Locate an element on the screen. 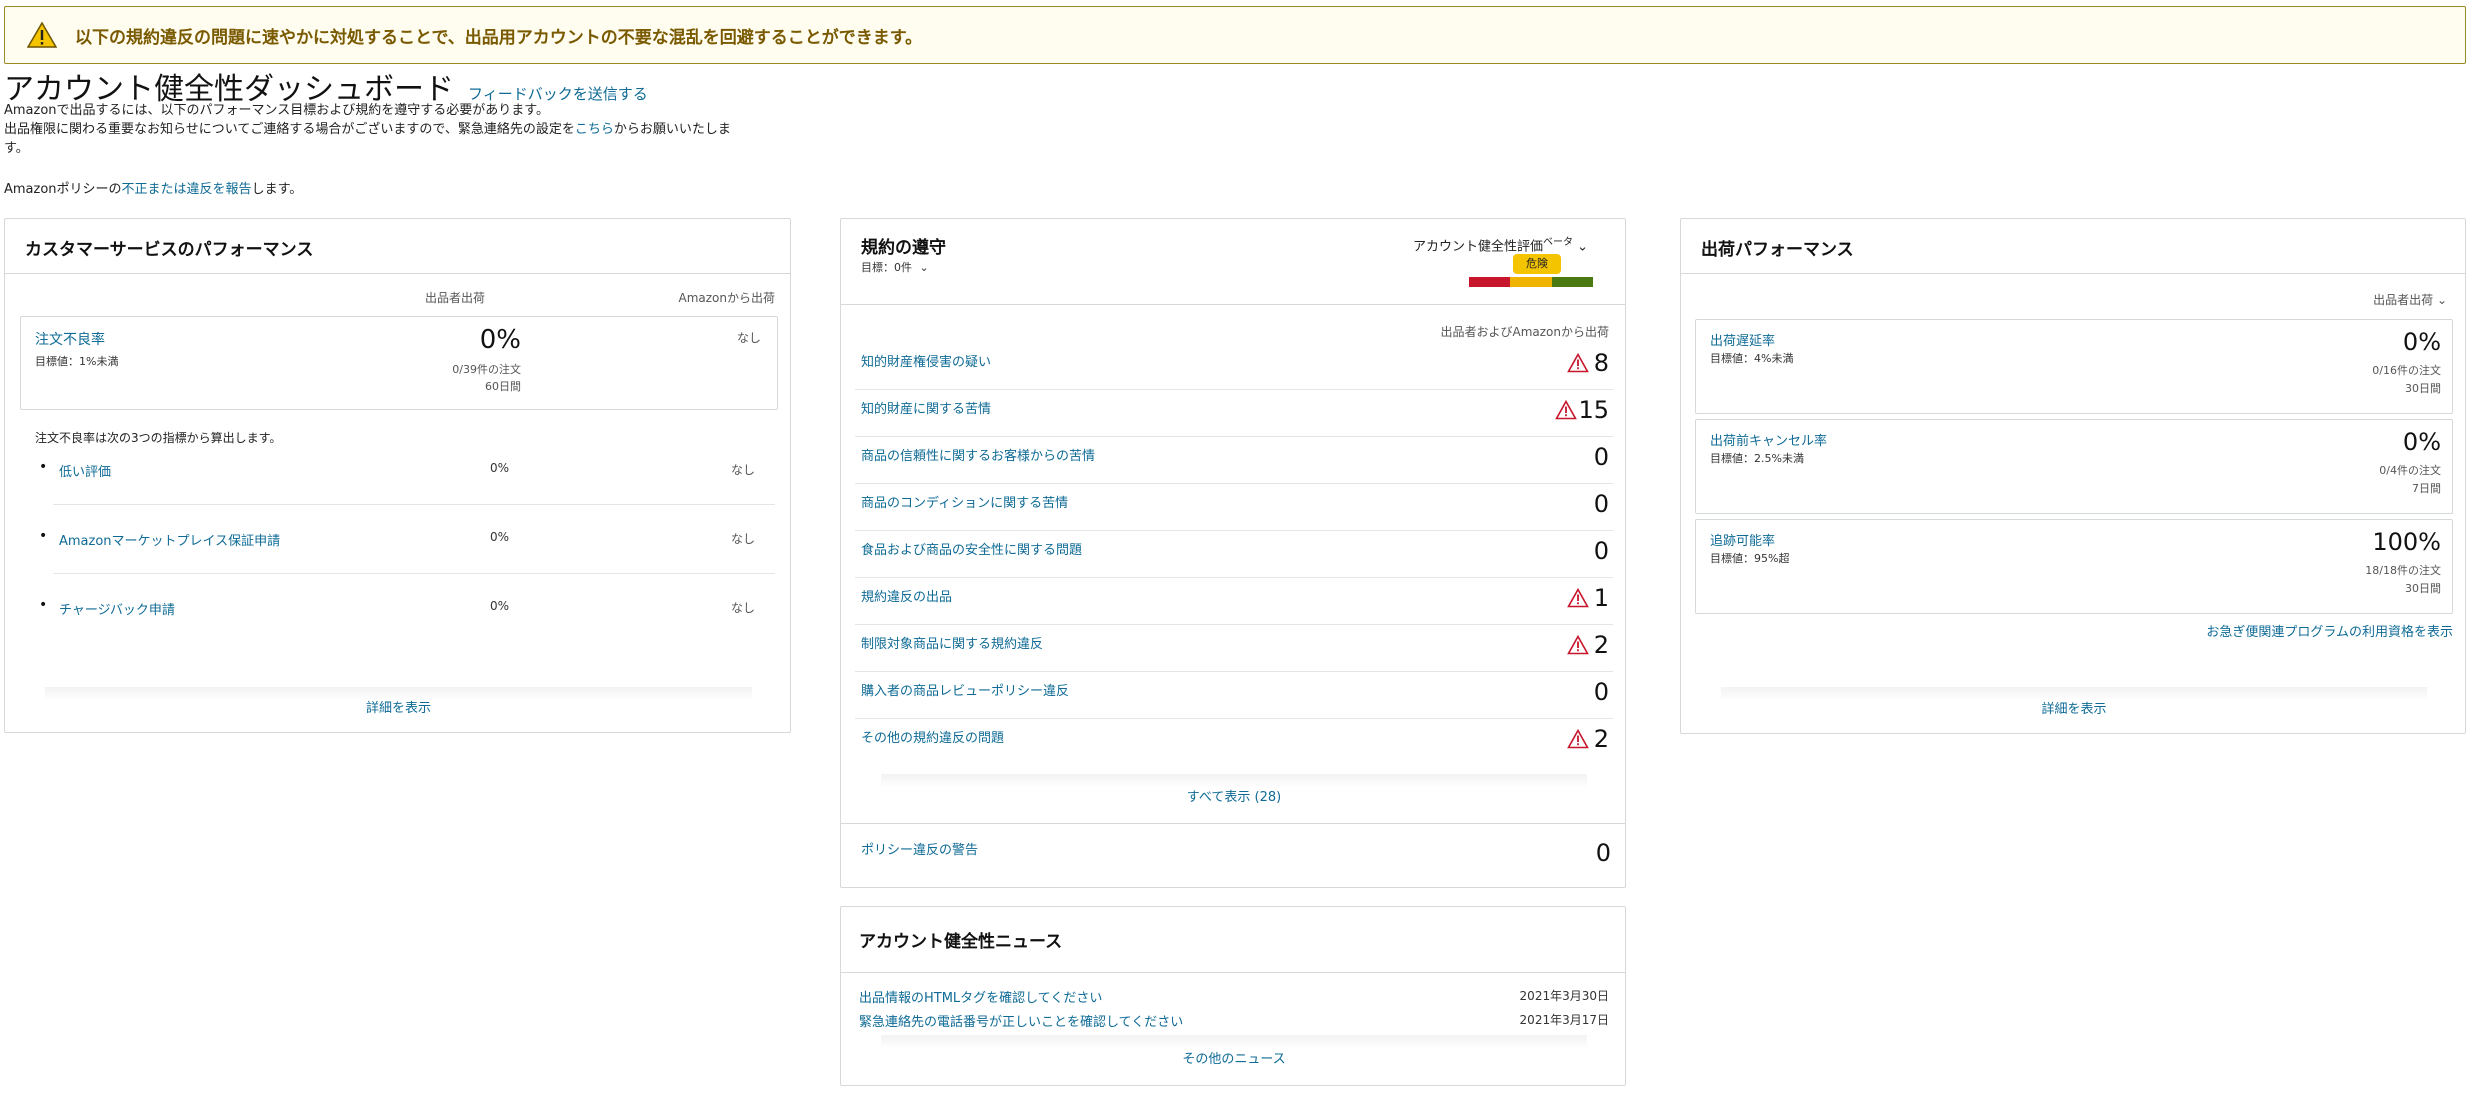  rating-header: アカウント健全性評価ベータ ⌄ is located at coordinates (1500, 243).